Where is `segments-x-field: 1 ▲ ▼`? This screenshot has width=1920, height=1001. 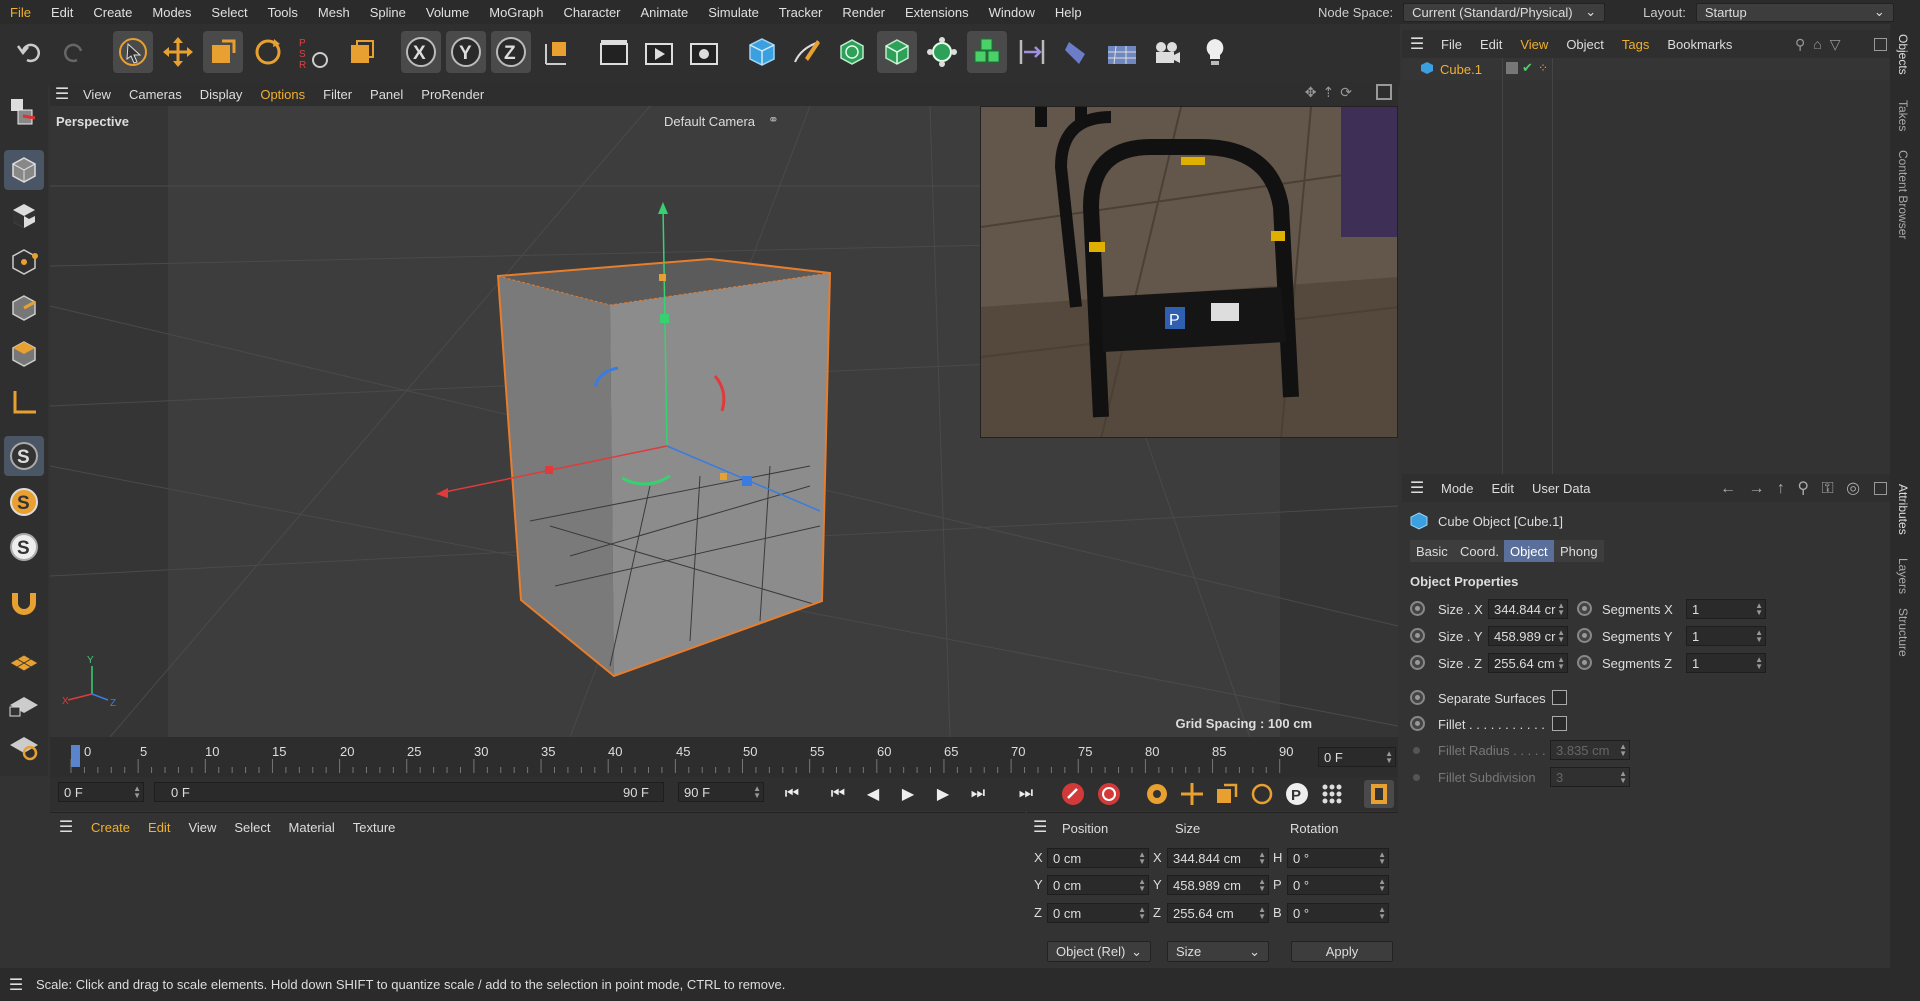 segments-x-field: 1 ▲ ▼ is located at coordinates (1726, 609).